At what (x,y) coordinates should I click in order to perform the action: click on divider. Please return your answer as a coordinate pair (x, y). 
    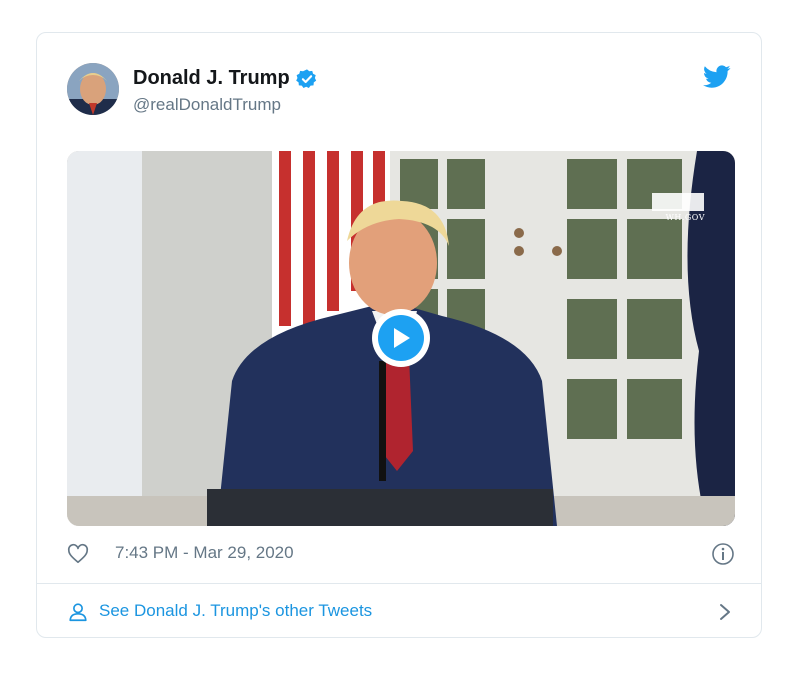
    Looking at the image, I should click on (399, 583).